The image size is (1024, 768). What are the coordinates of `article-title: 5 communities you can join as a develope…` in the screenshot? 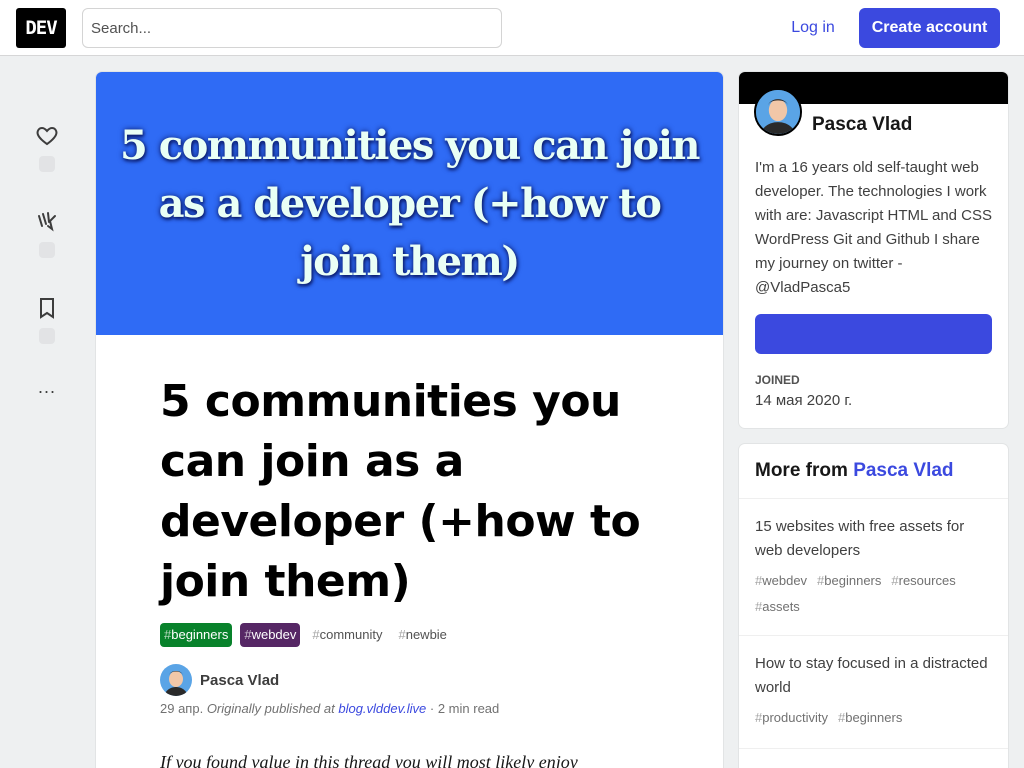 It's located at (400, 491).